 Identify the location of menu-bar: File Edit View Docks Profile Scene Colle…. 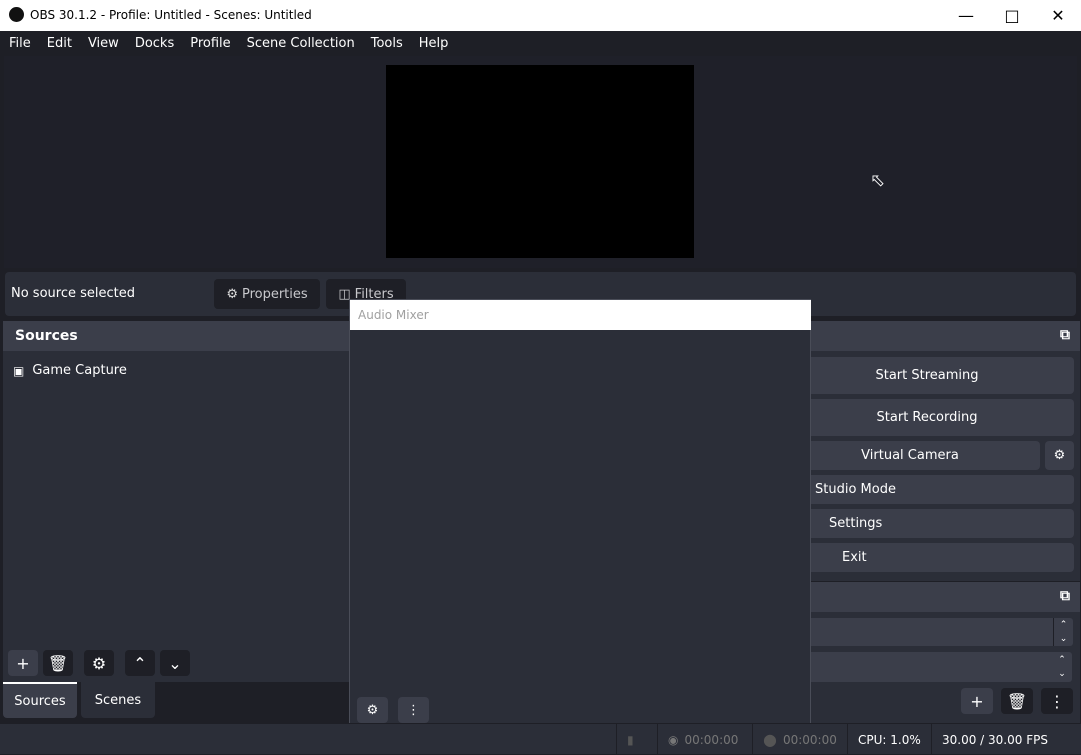
(540, 43).